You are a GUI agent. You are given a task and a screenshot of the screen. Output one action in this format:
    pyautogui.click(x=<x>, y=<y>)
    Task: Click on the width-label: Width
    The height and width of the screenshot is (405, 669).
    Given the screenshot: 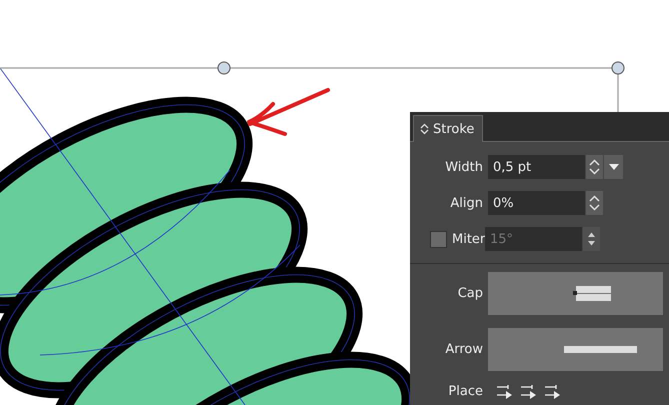 What is the action you would take?
    pyautogui.click(x=464, y=167)
    